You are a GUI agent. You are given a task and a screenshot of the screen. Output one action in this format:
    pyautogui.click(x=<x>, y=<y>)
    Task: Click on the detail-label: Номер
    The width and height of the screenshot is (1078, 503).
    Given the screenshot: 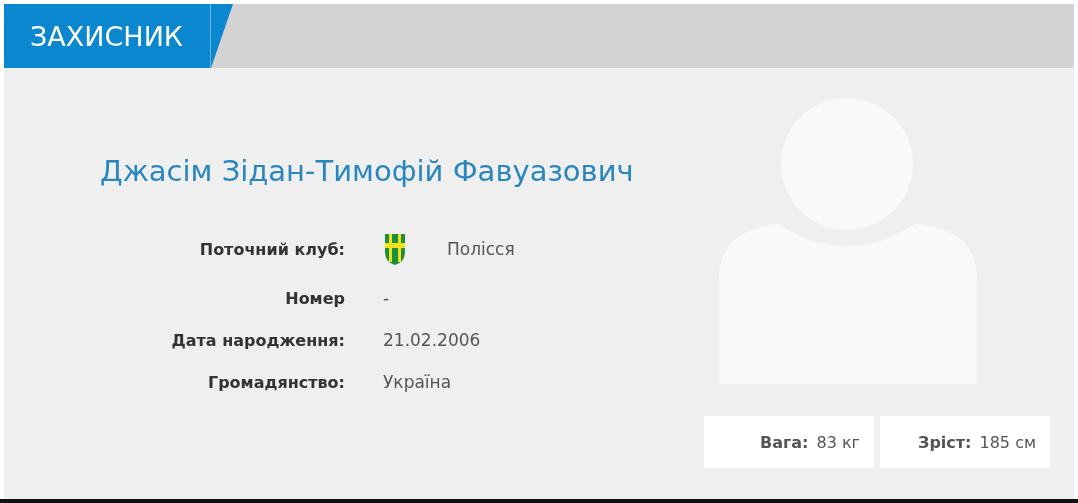 What is the action you would take?
    pyautogui.click(x=314, y=298)
    